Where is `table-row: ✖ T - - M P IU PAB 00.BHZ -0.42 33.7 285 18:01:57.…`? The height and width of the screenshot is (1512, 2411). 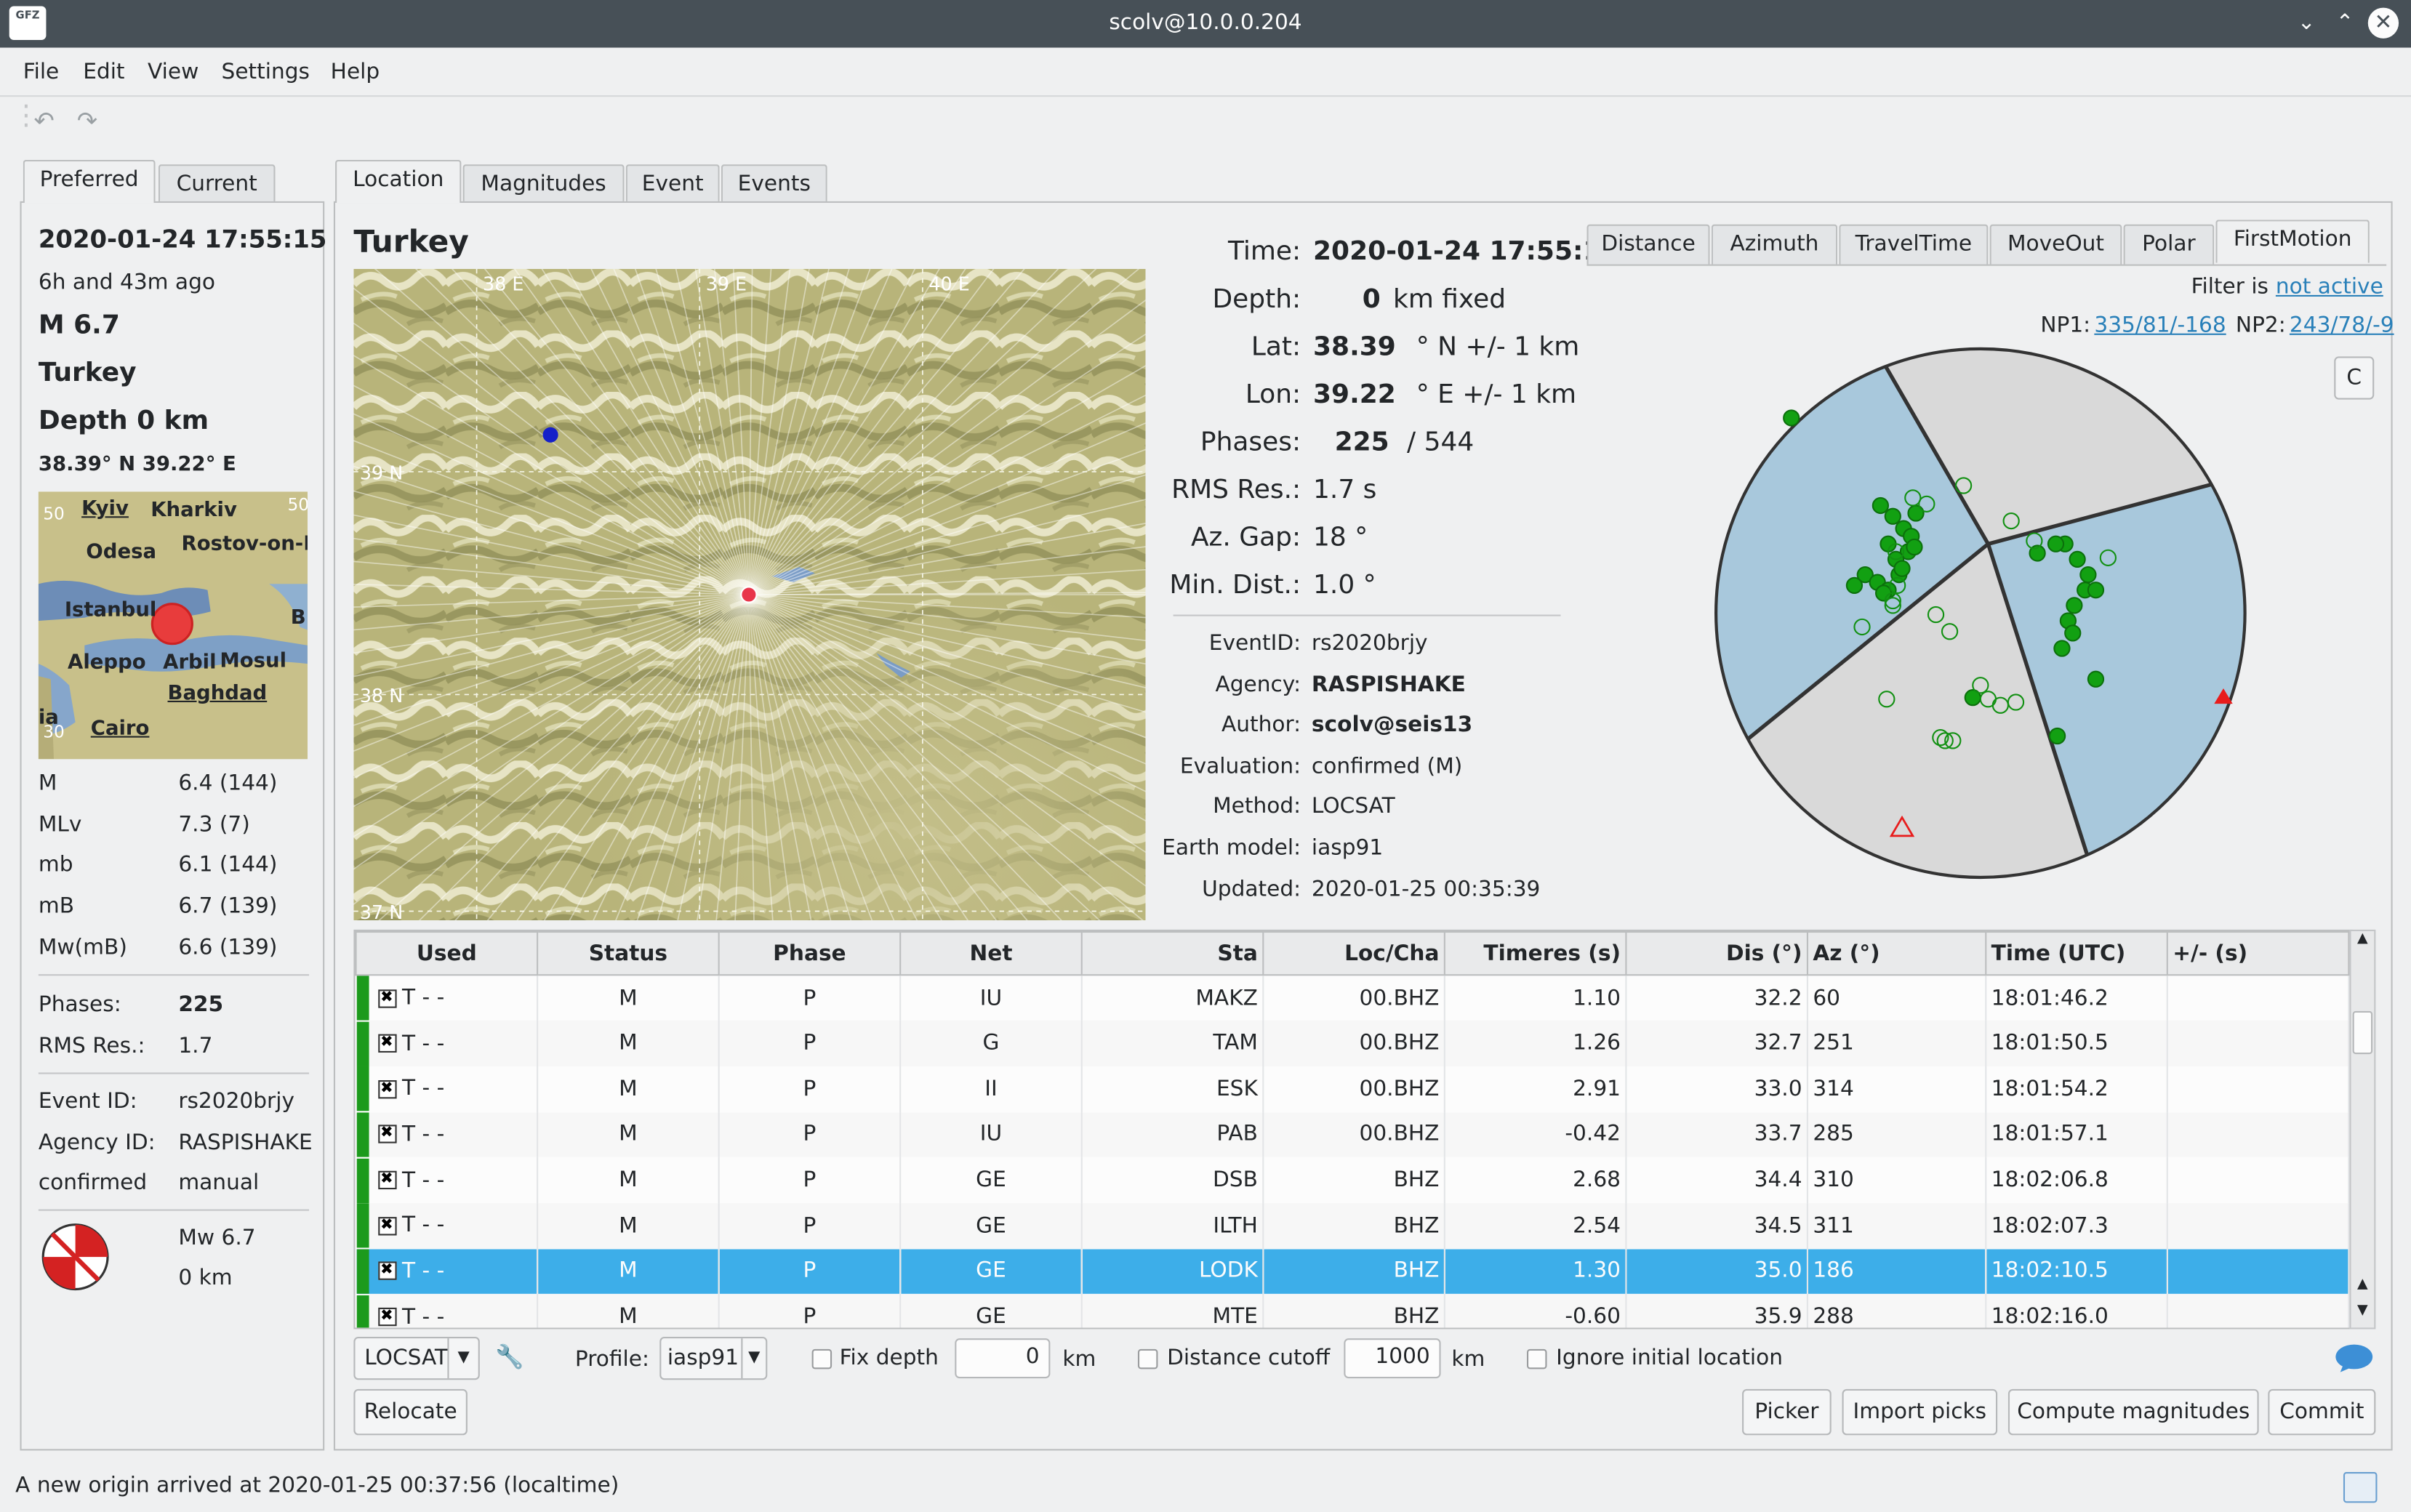 table-row: ✖ T - - M P IU PAB 00.BHZ -0.42 33.7 285 18:01:57.… is located at coordinates (1353, 1134).